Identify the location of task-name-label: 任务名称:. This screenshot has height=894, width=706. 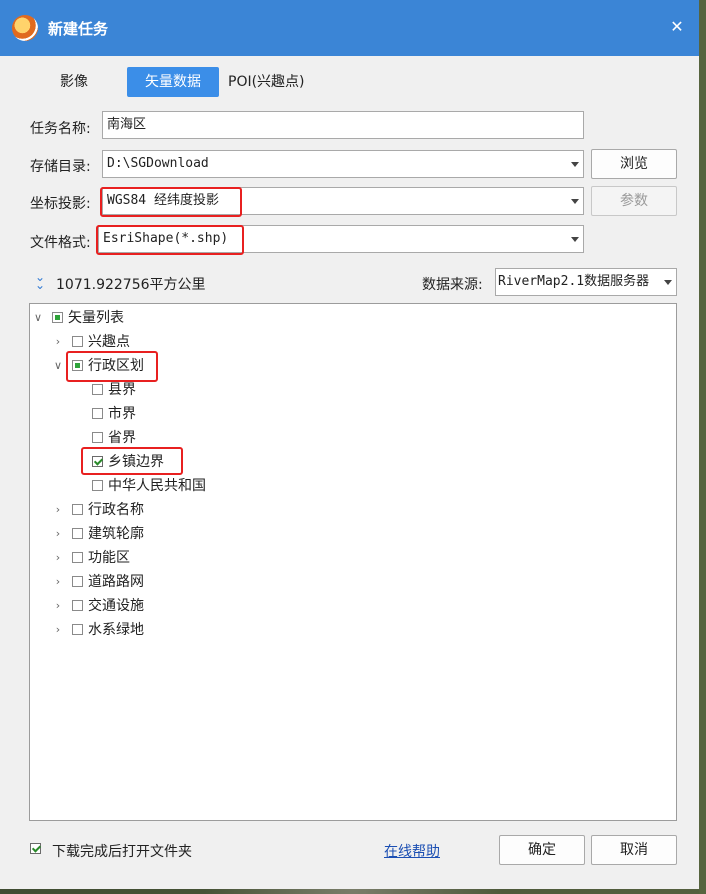
(60, 129).